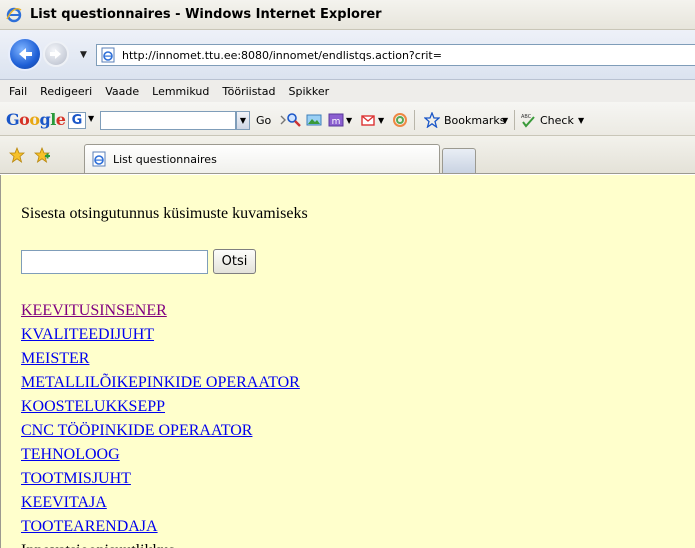 Image resolution: width=695 pixels, height=548 pixels. I want to click on questionnaire-link: TOOTMISJUHT, so click(160, 480).